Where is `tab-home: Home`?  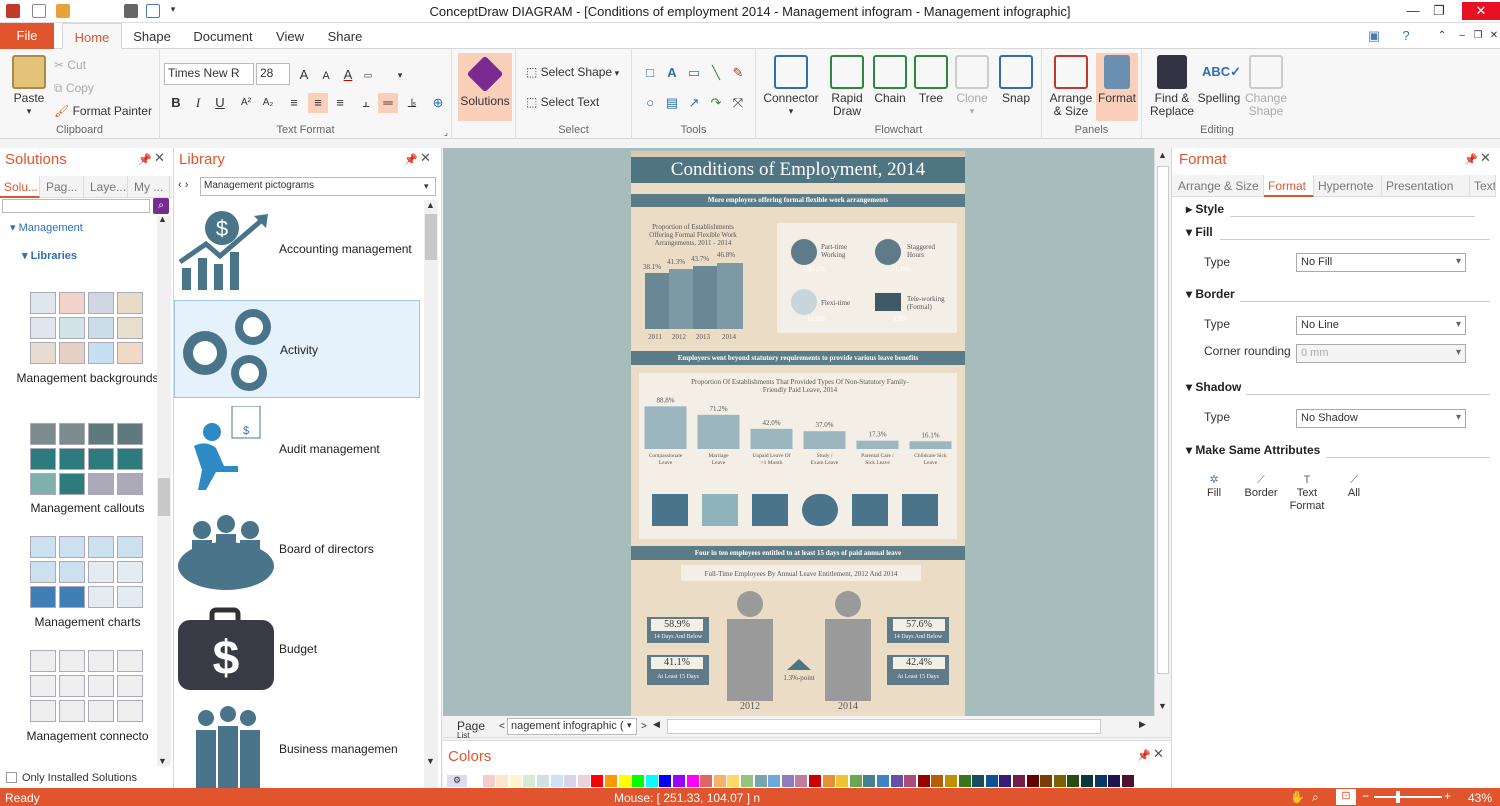 tab-home: Home is located at coordinates (92, 36).